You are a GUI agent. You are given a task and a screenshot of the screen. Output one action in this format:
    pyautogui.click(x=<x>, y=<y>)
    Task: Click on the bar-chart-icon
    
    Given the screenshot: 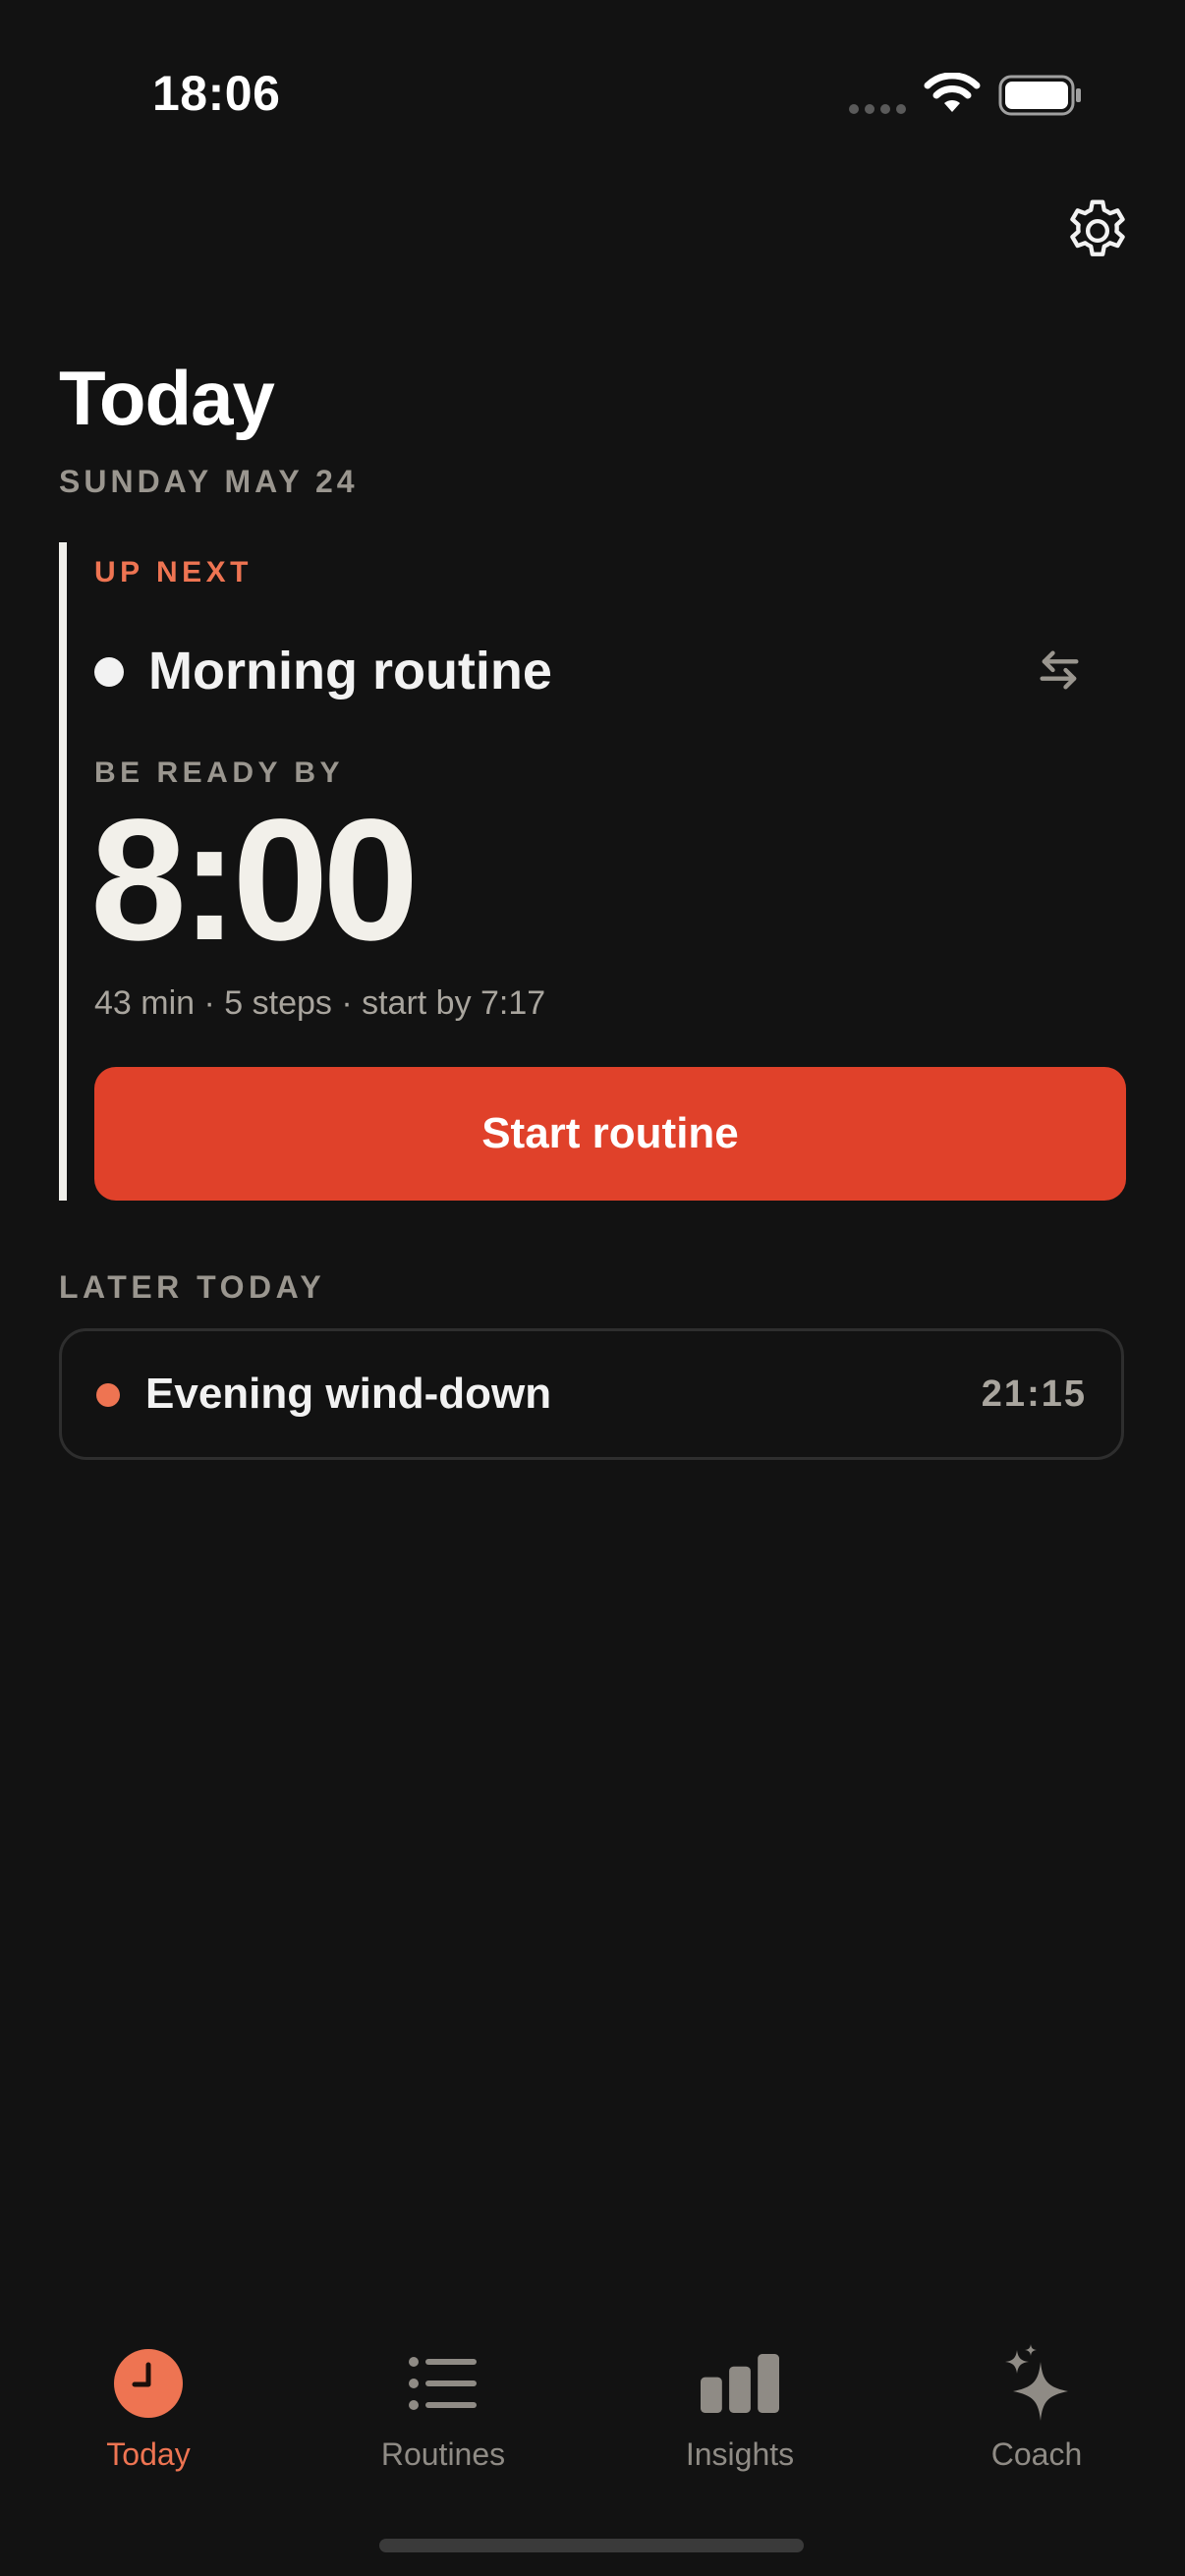 What is the action you would take?
    pyautogui.click(x=740, y=2383)
    